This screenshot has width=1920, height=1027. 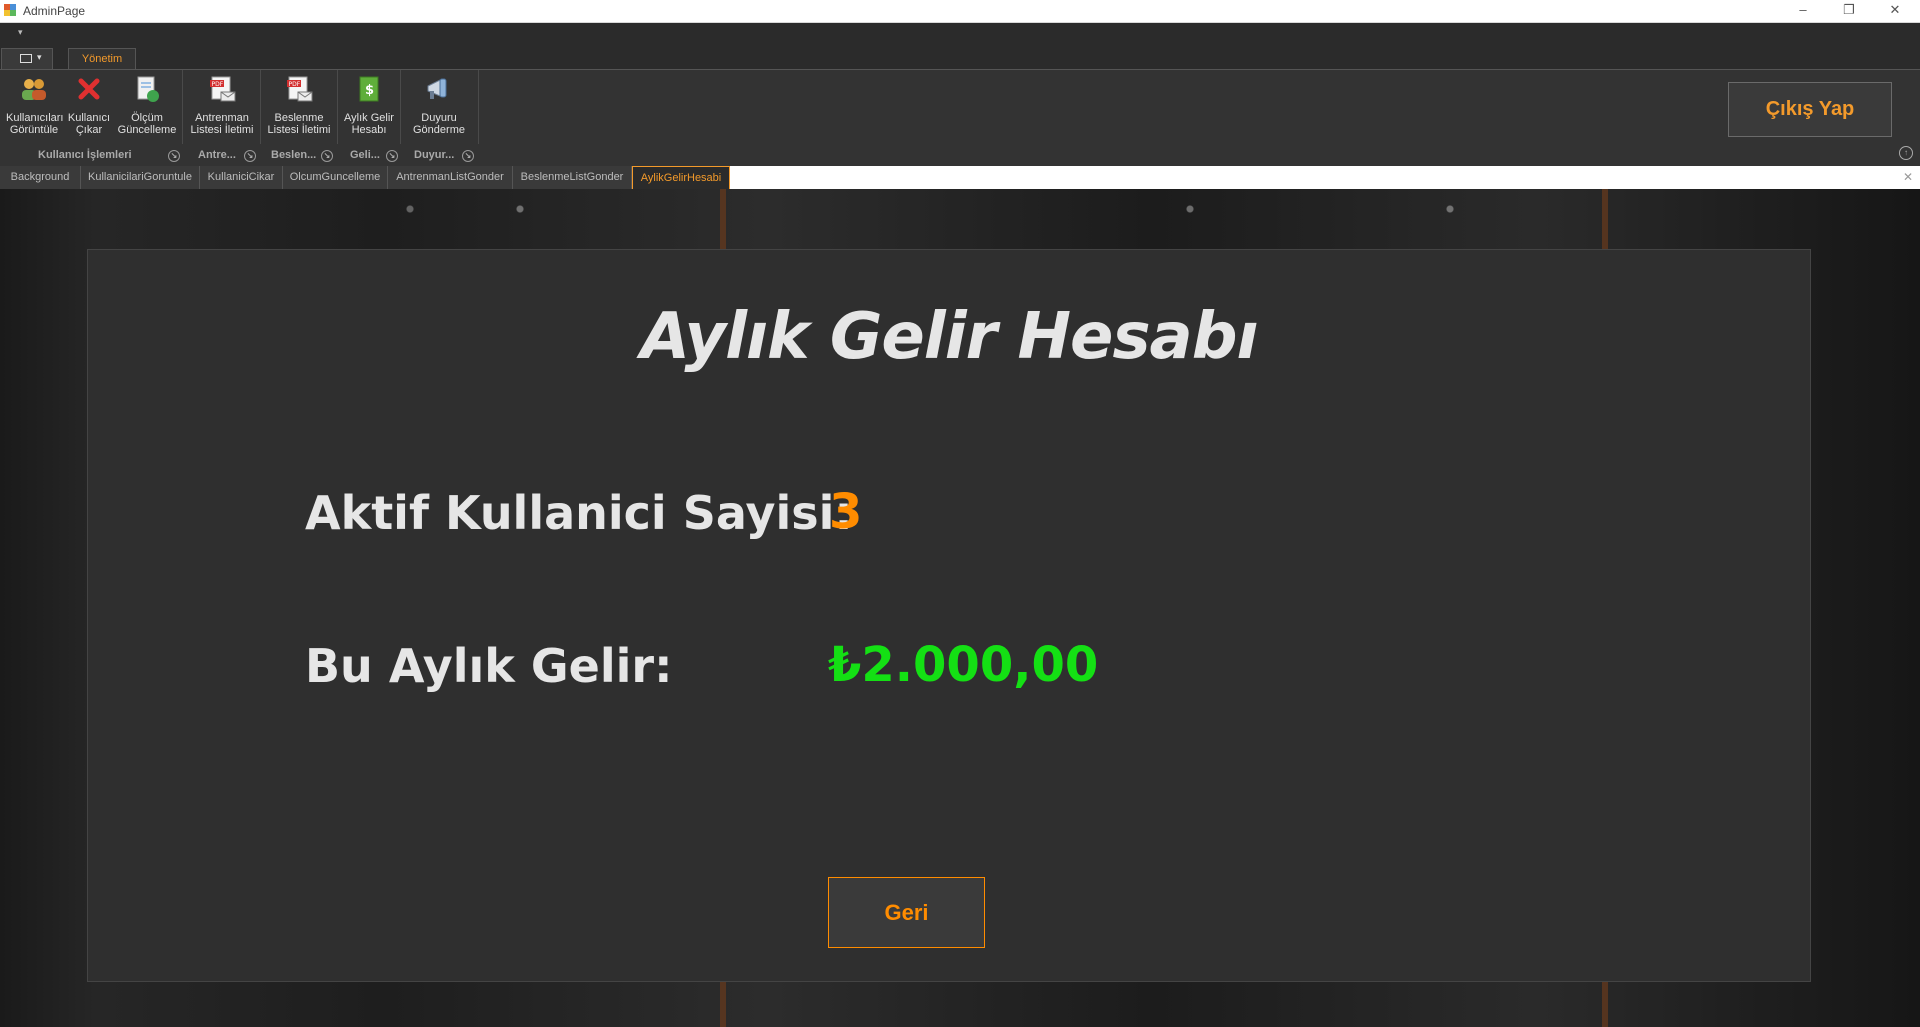 What do you see at coordinates (89, 124) in the screenshot?
I see `remove-user-label: Kullanıcı Çıkar` at bounding box center [89, 124].